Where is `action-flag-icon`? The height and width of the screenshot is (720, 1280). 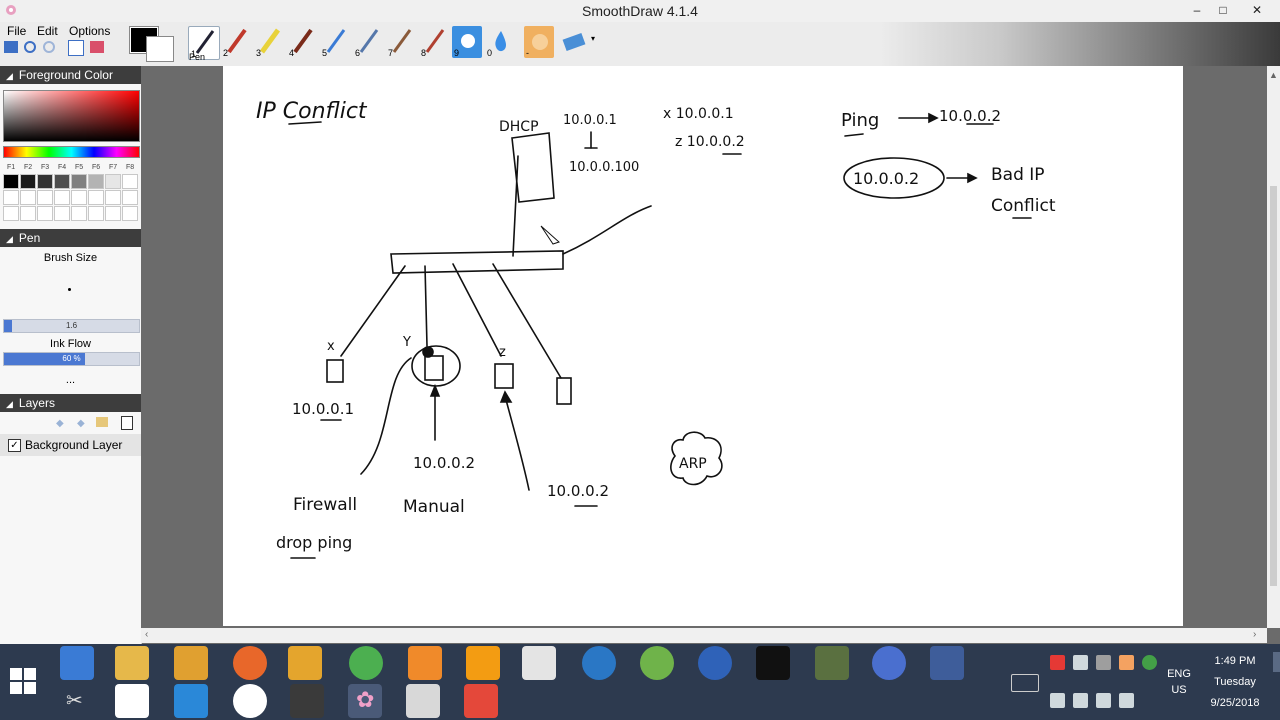 action-flag-icon is located at coordinates (1126, 700).